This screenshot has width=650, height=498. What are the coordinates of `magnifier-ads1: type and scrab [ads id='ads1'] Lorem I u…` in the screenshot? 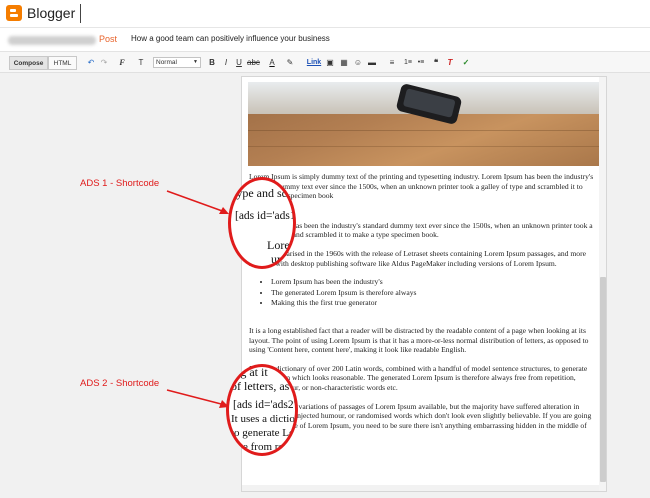 It's located at (262, 223).